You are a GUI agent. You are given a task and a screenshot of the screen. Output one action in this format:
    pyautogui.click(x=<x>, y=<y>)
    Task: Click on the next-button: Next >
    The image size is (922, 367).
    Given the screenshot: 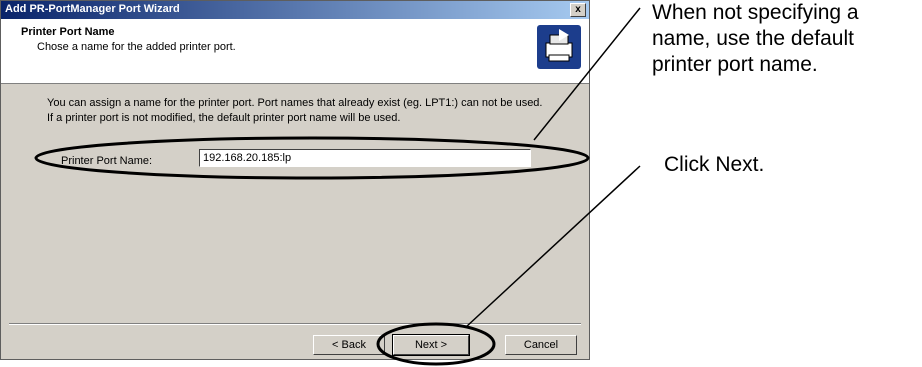 What is the action you would take?
    pyautogui.click(x=431, y=345)
    